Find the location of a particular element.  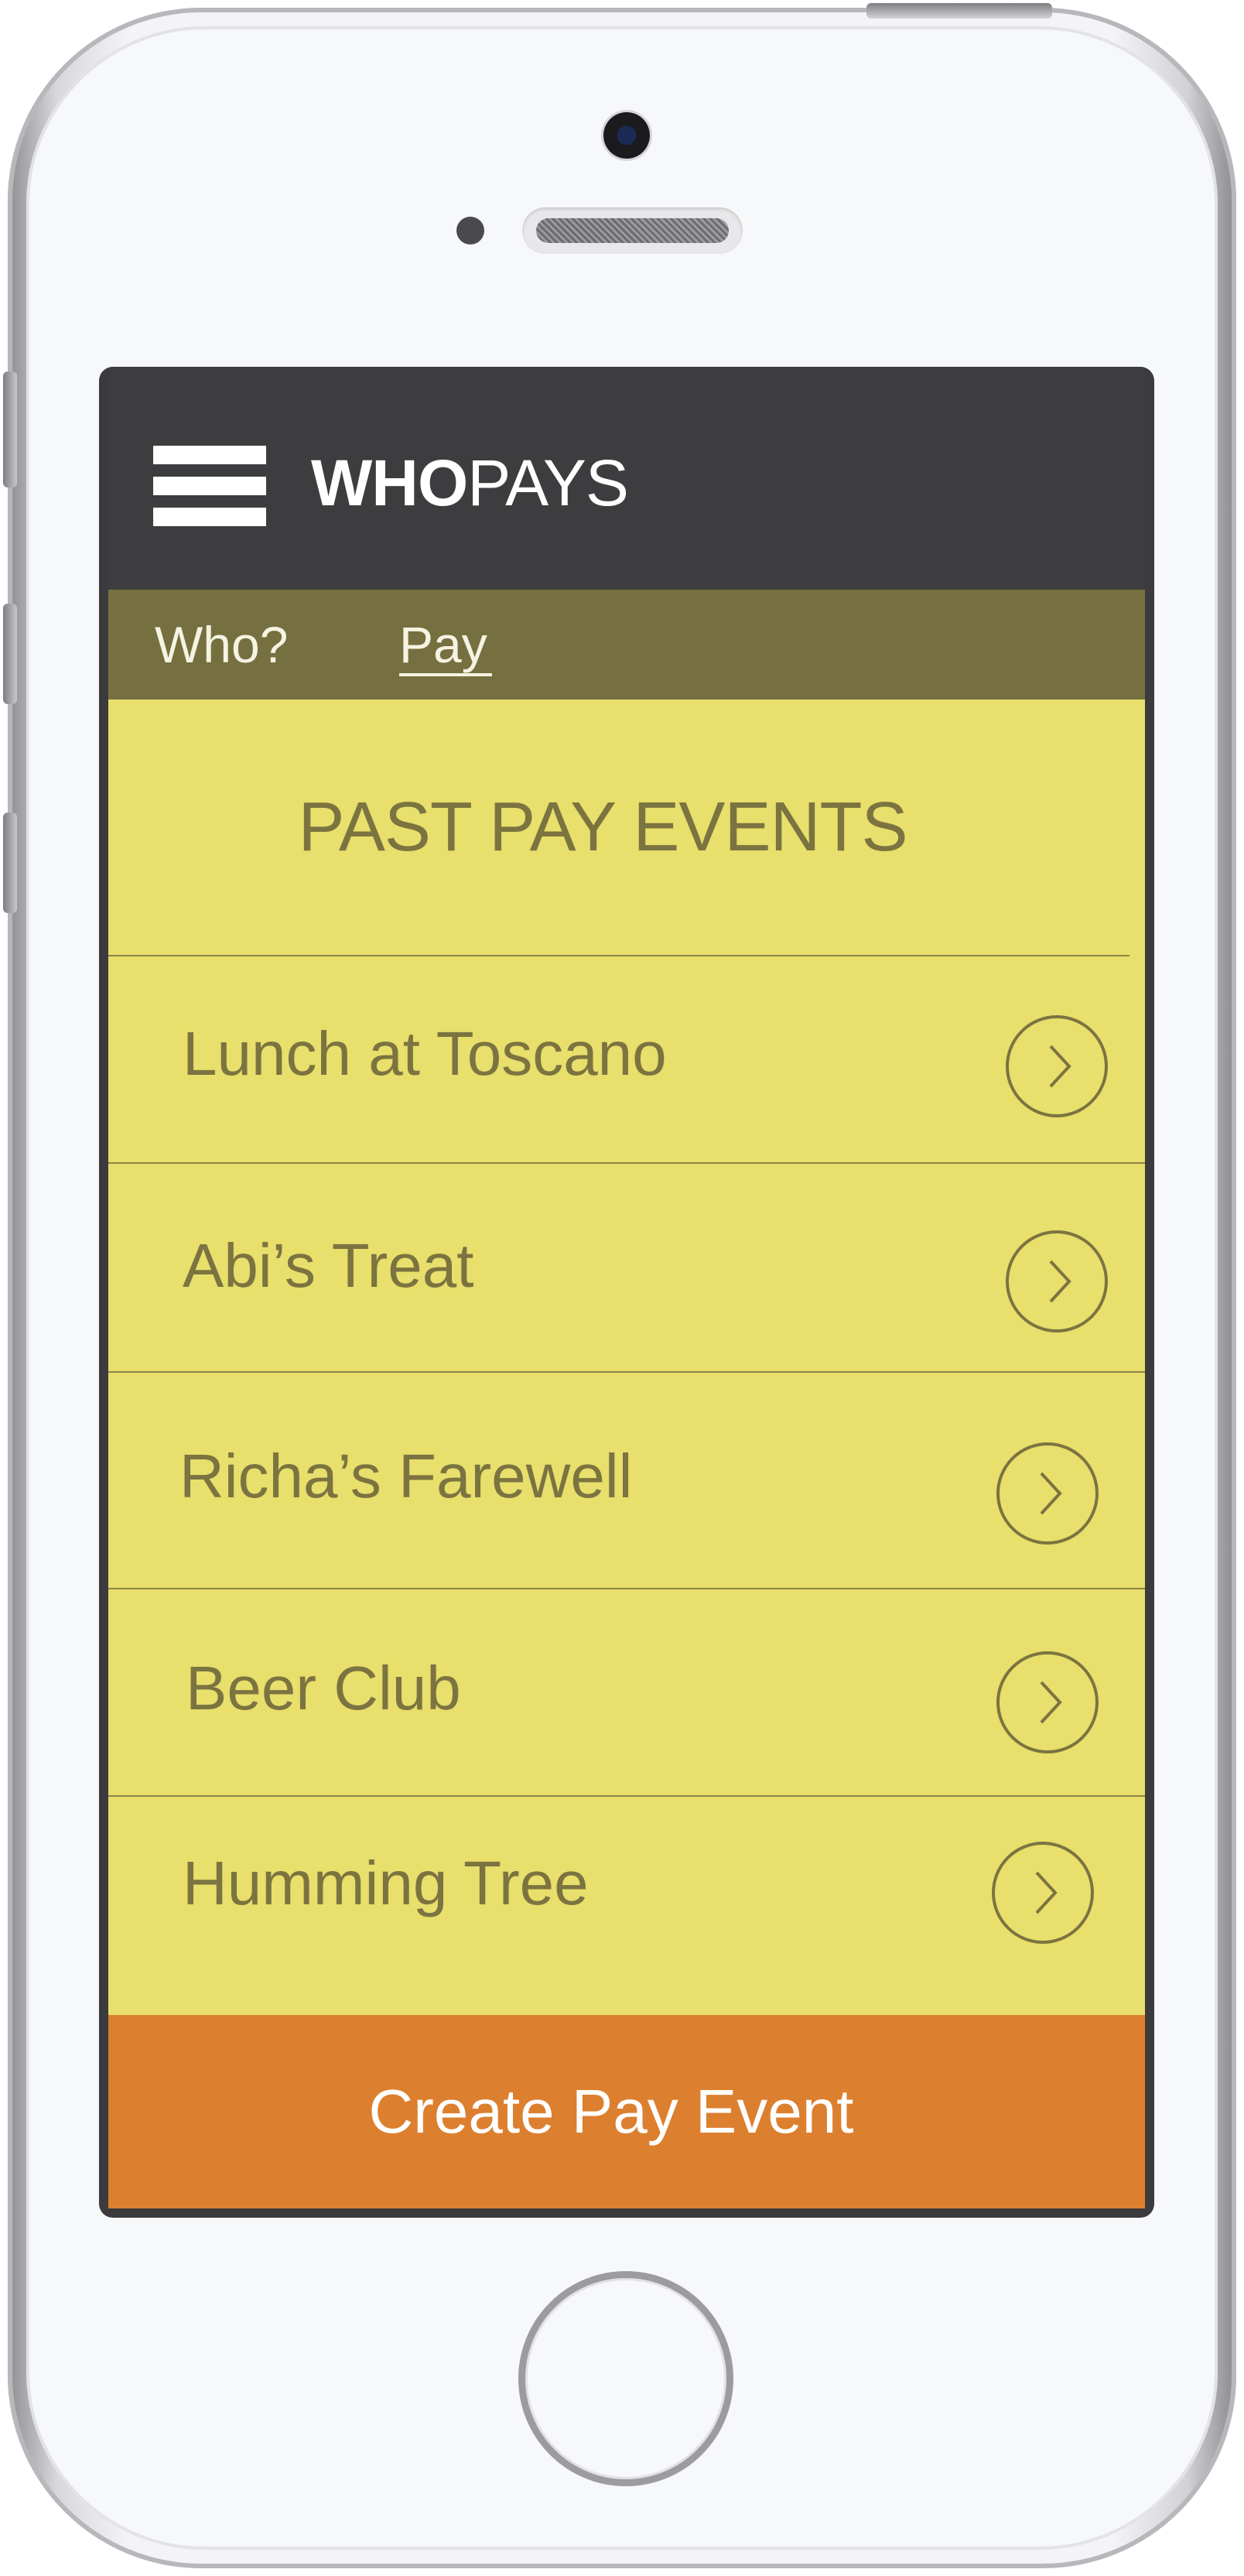

event-label: Lunch at Toscano is located at coordinates (425, 1053).